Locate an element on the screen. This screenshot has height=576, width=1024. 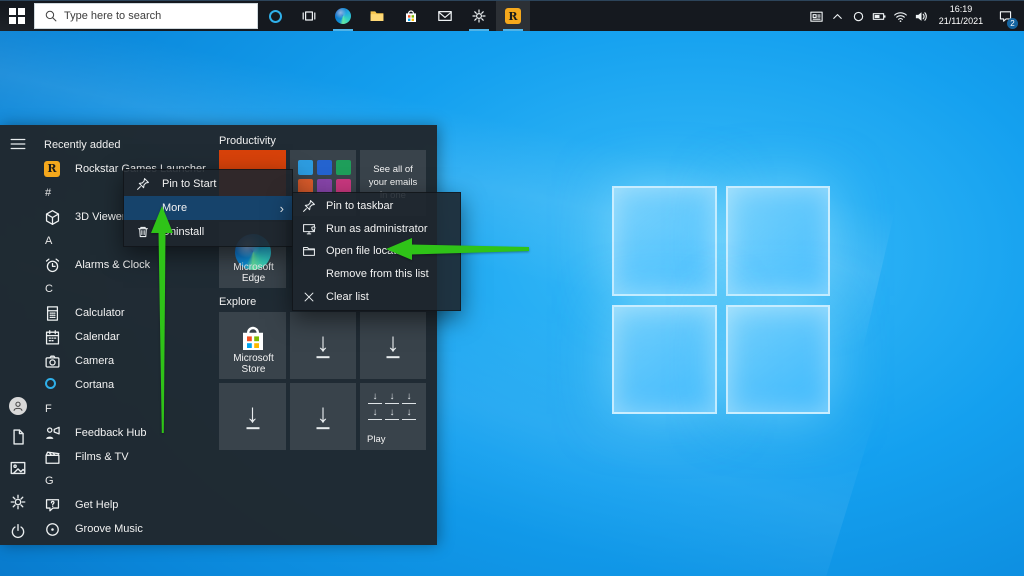
tray-battery is located at coordinates (879, 16).